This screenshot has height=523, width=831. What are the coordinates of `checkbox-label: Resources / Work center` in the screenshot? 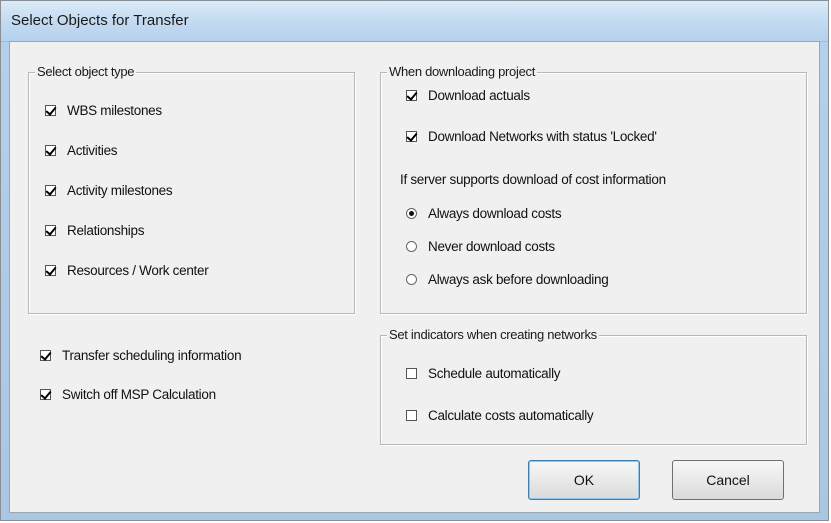 It's located at (138, 270).